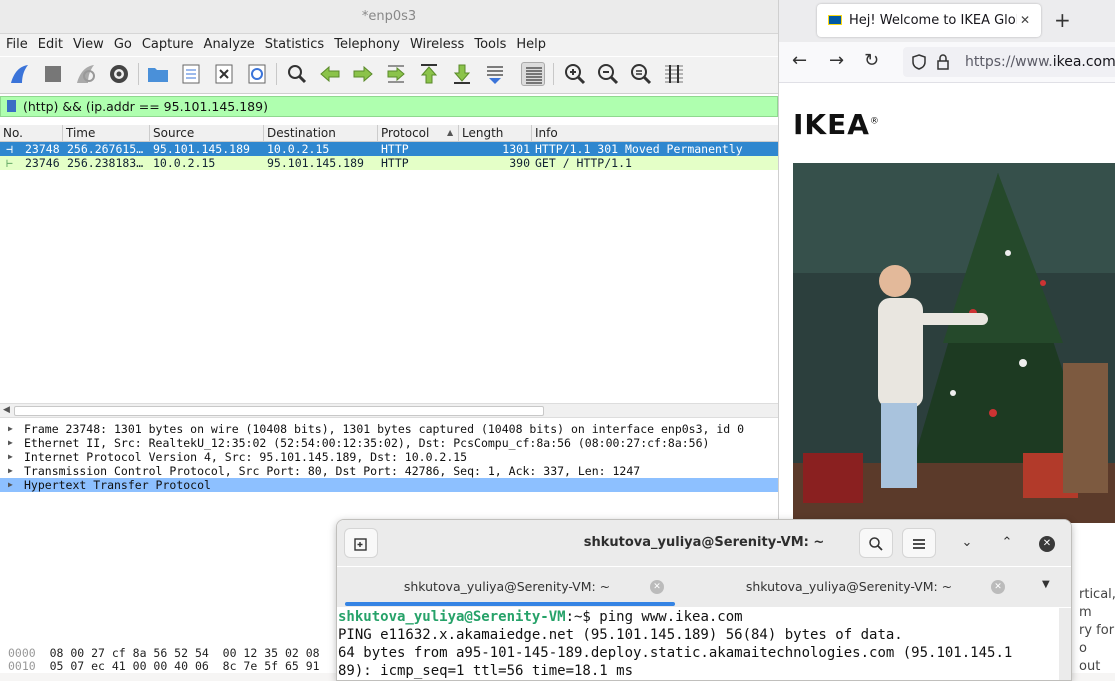 The image size is (1115, 681). I want to click on terminal-scrollbar, so click(1065, 644).